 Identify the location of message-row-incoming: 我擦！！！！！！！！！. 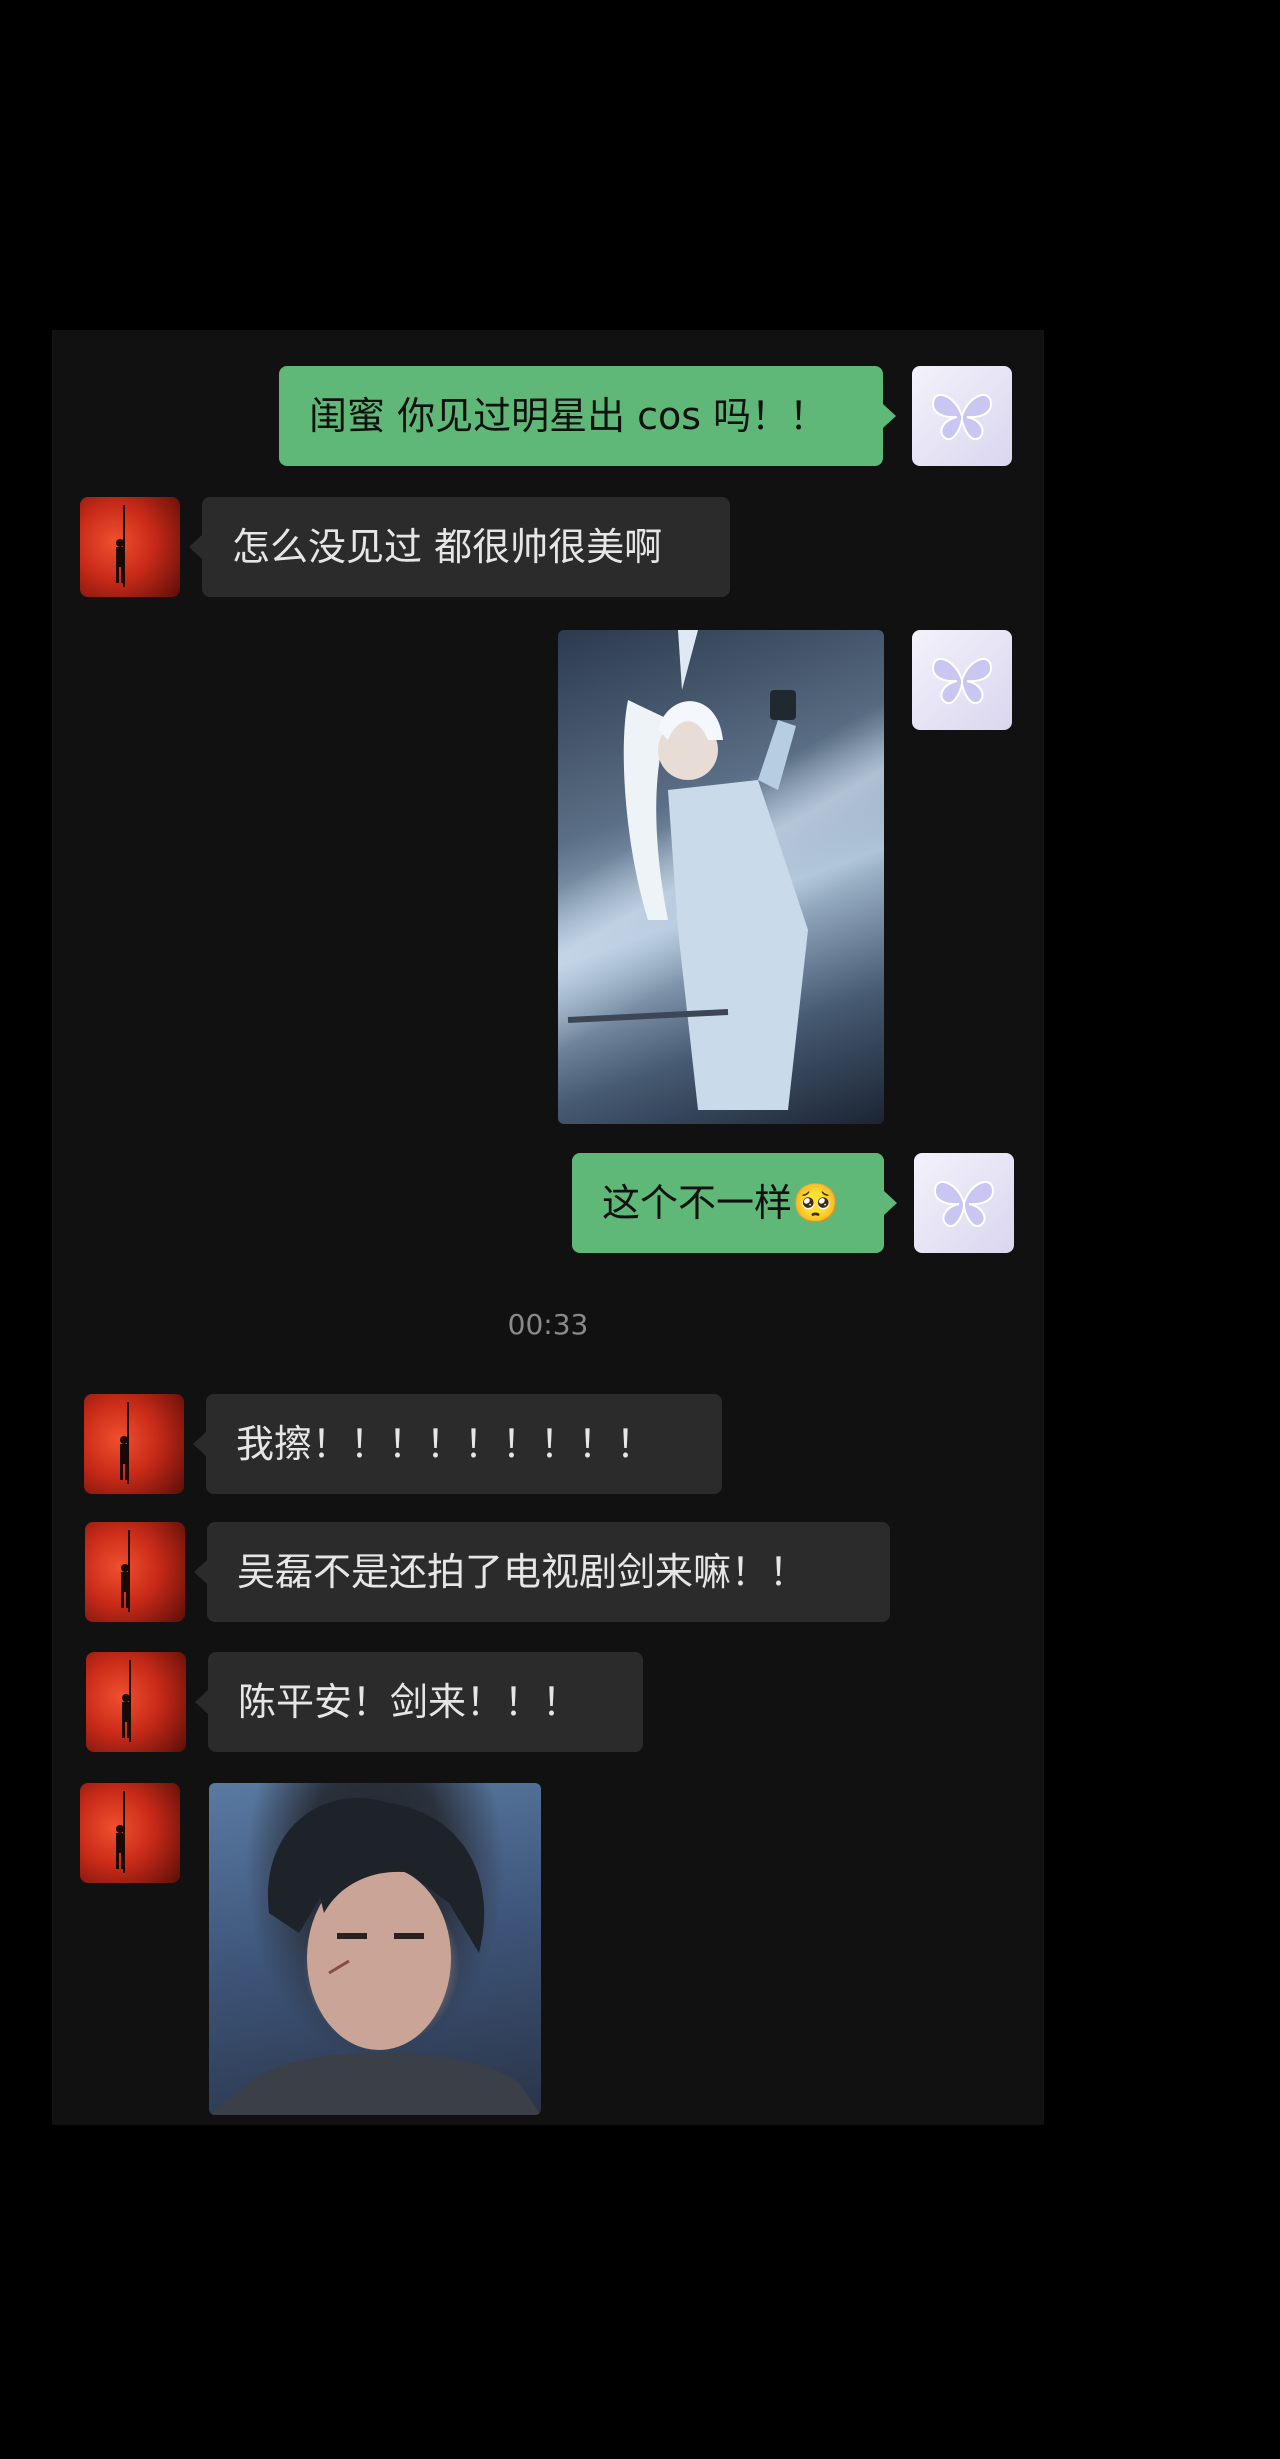
(548, 1444).